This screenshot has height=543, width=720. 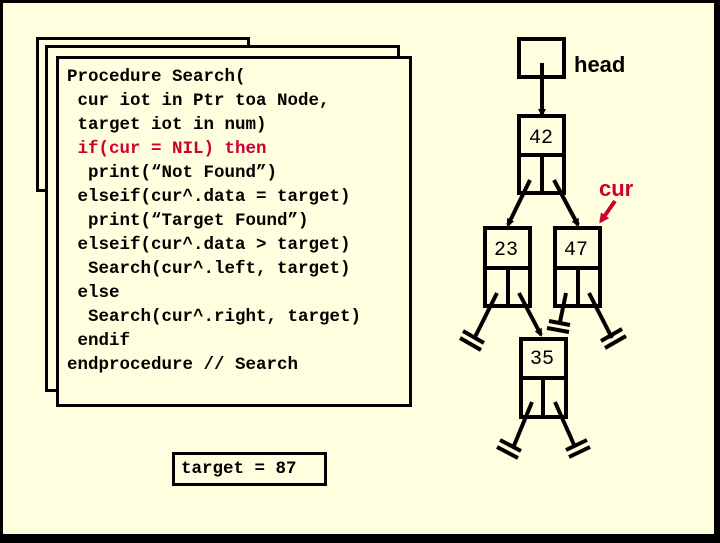 What do you see at coordinates (576, 250) in the screenshot?
I see `node-value: 47` at bounding box center [576, 250].